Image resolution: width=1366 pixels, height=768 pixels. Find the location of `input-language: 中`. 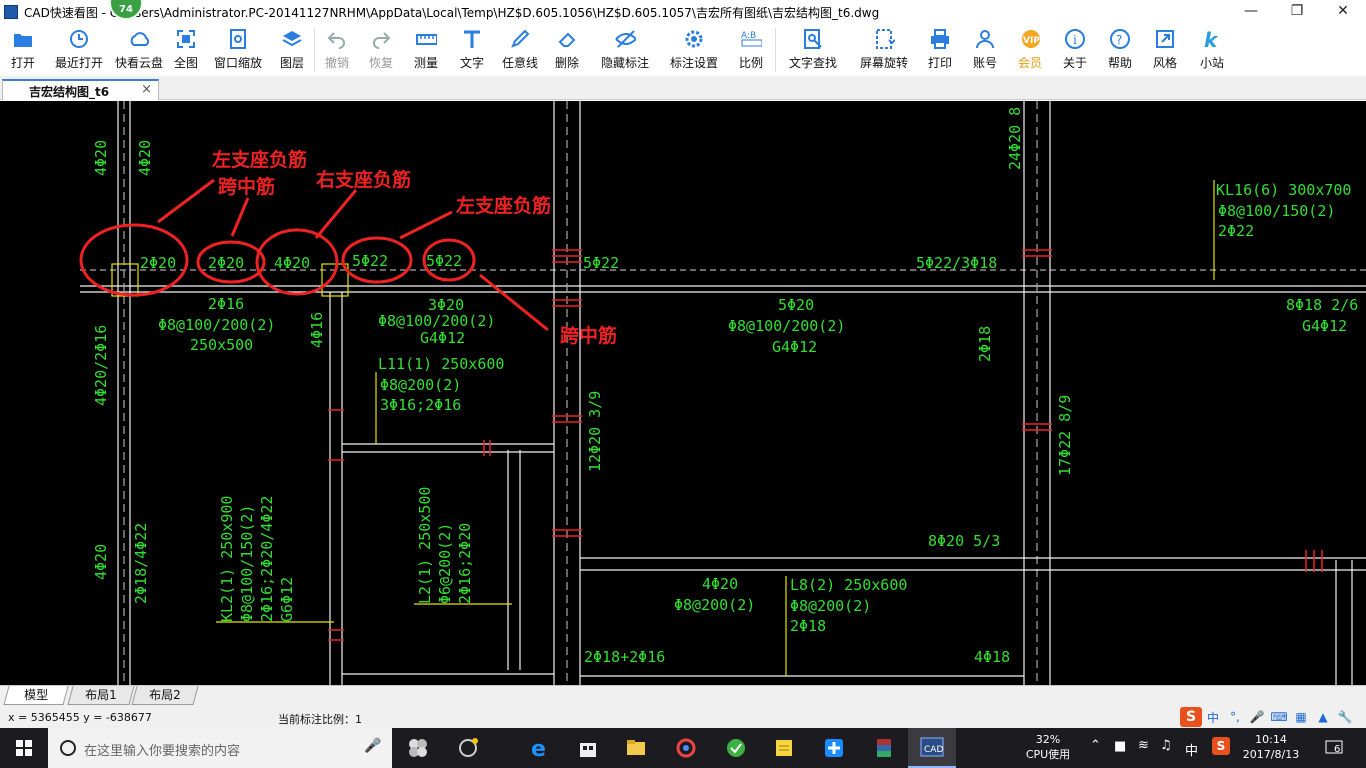

input-language: 中 is located at coordinates (1191, 749).